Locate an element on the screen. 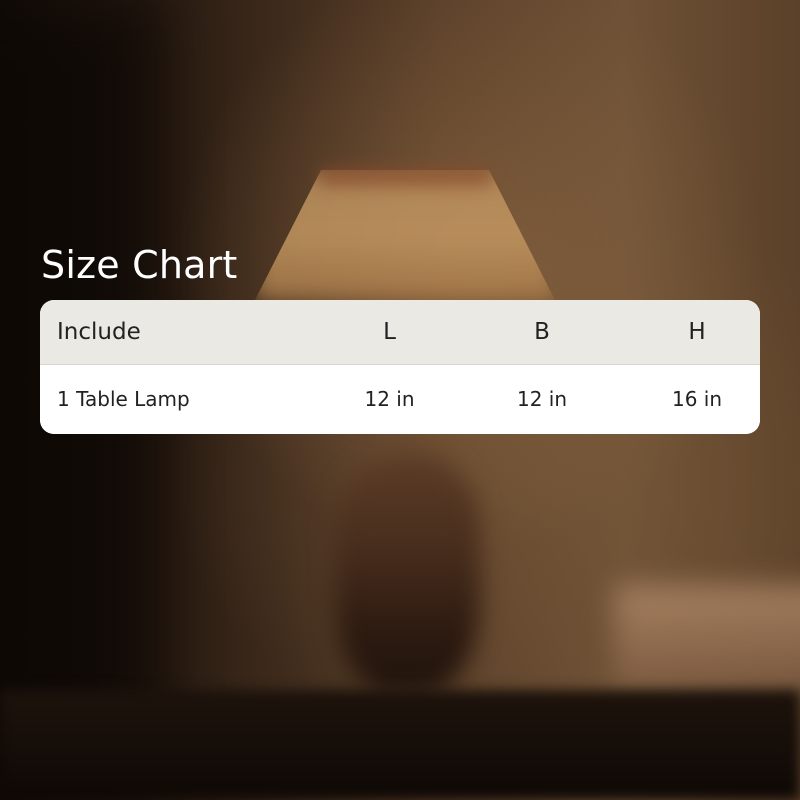  lamp-shade is located at coordinates (405, 235).